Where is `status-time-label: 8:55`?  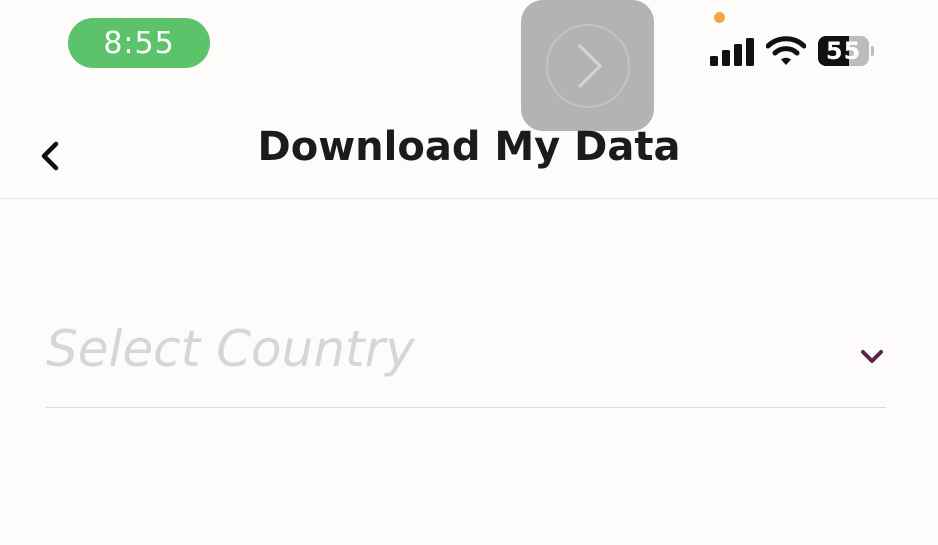
status-time-label: 8:55 is located at coordinates (139, 43).